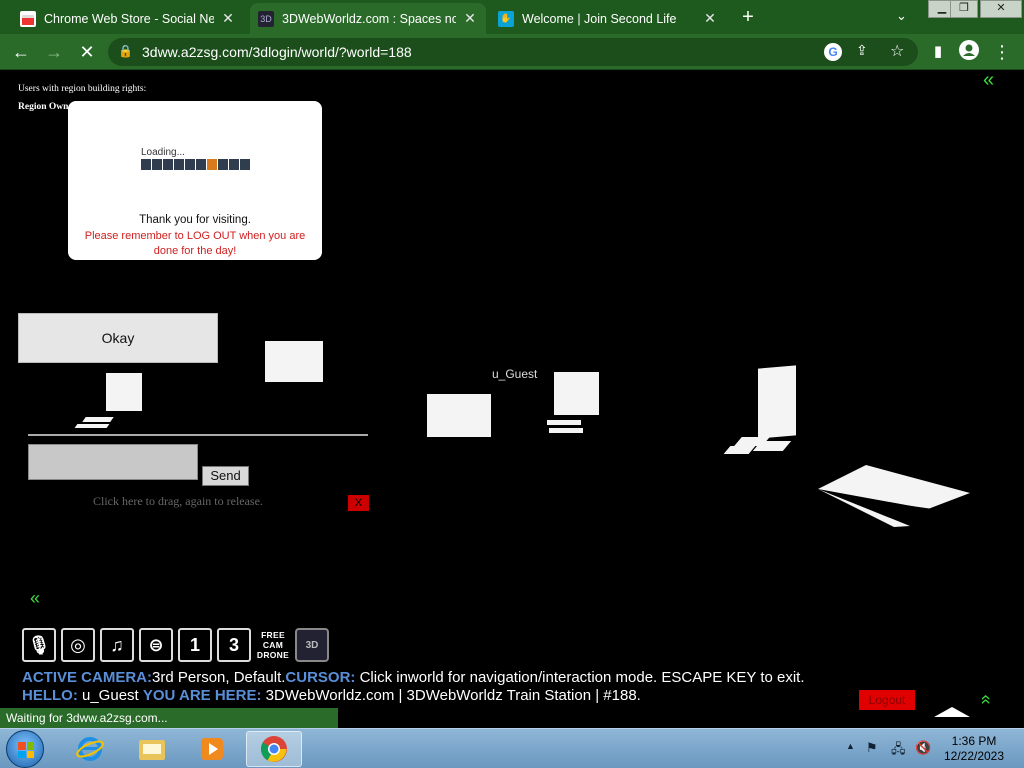  What do you see at coordinates (219, 677) in the screenshot?
I see `camera-value: 3rd Person, Default.` at bounding box center [219, 677].